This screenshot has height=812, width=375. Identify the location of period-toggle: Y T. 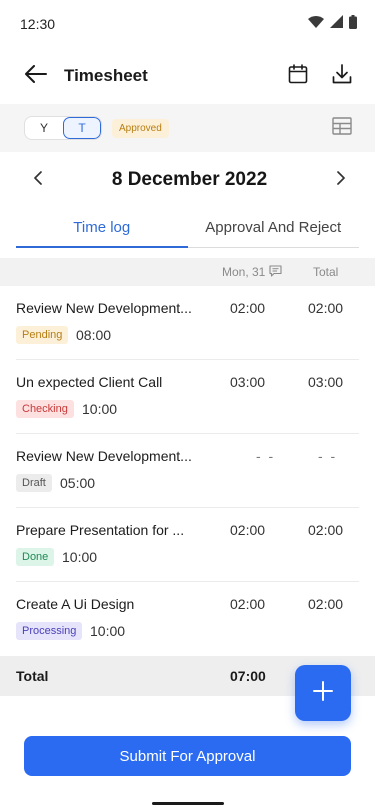
(63, 128).